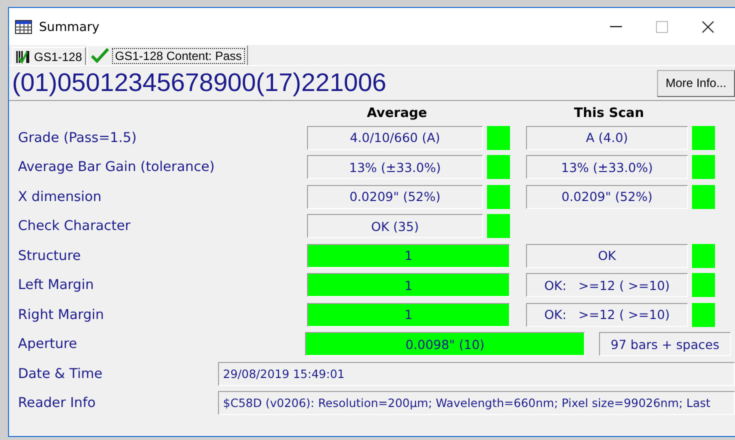  What do you see at coordinates (395, 138) in the screenshot?
I see `value-cell: 4.0/10/660 (A)` at bounding box center [395, 138].